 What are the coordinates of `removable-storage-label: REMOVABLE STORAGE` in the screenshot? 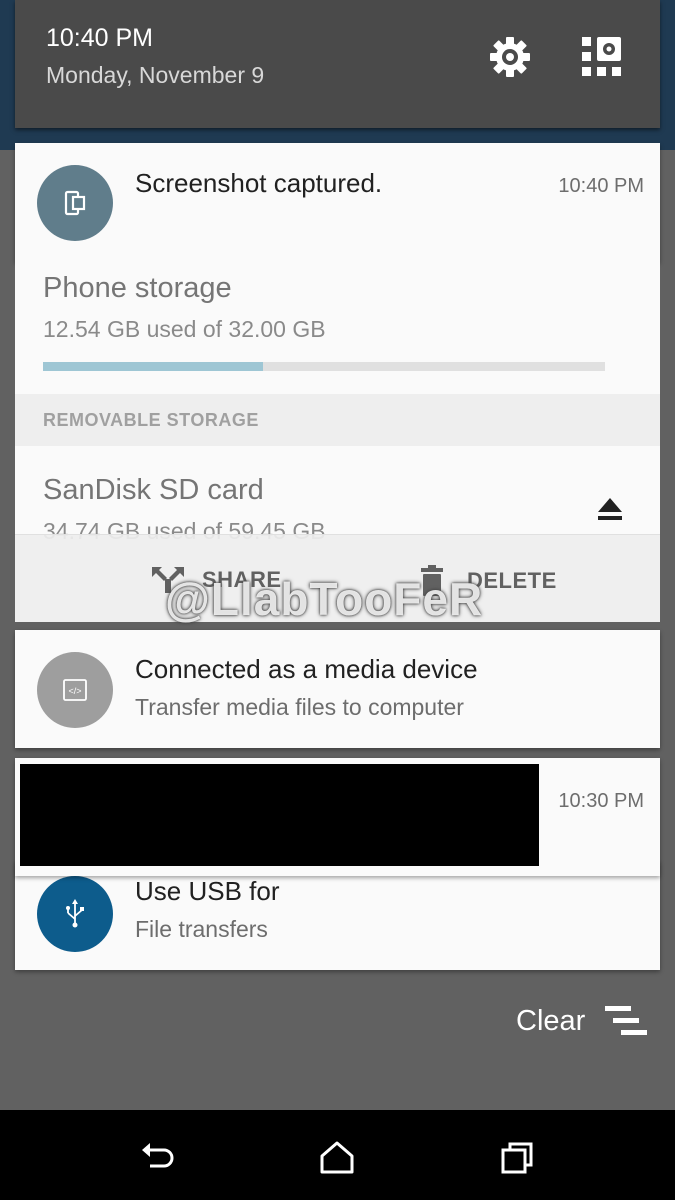 It's located at (151, 420).